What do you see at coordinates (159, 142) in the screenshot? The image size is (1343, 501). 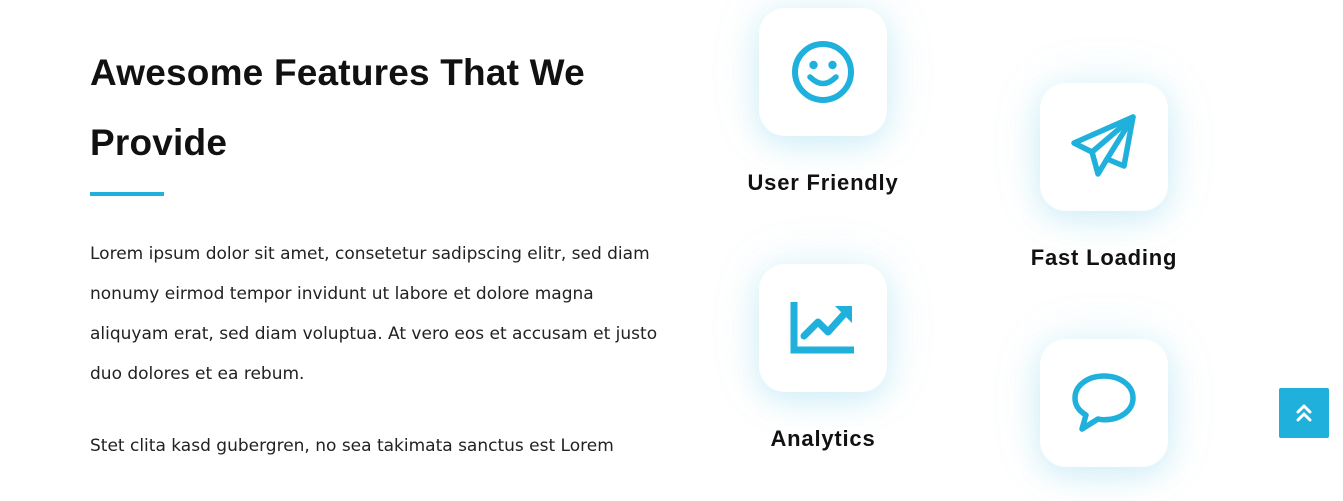 I see `section-title-line-2: Provide` at bounding box center [159, 142].